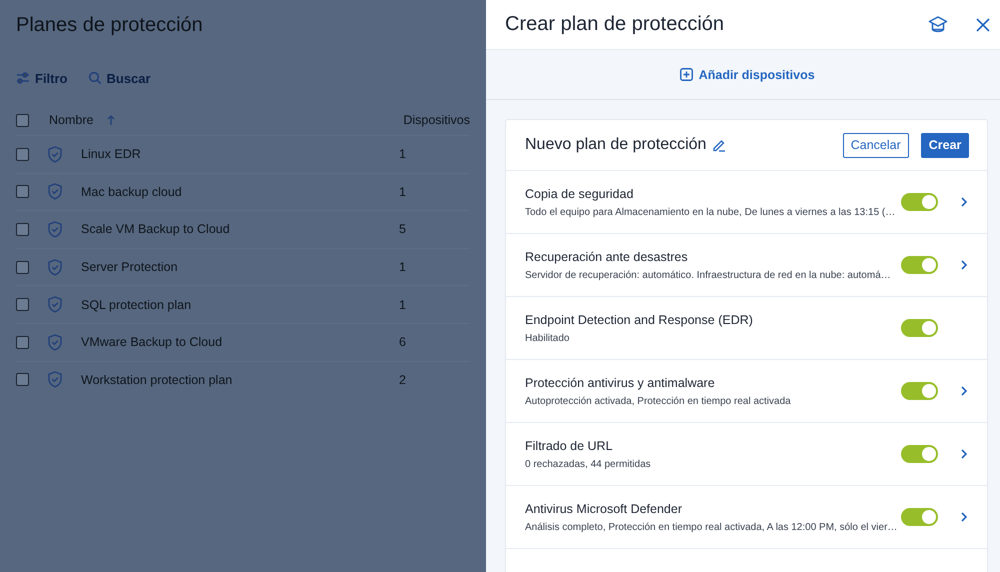 This screenshot has height=572, width=1000. I want to click on table-cell-text: Workstation protection plan, so click(157, 379).